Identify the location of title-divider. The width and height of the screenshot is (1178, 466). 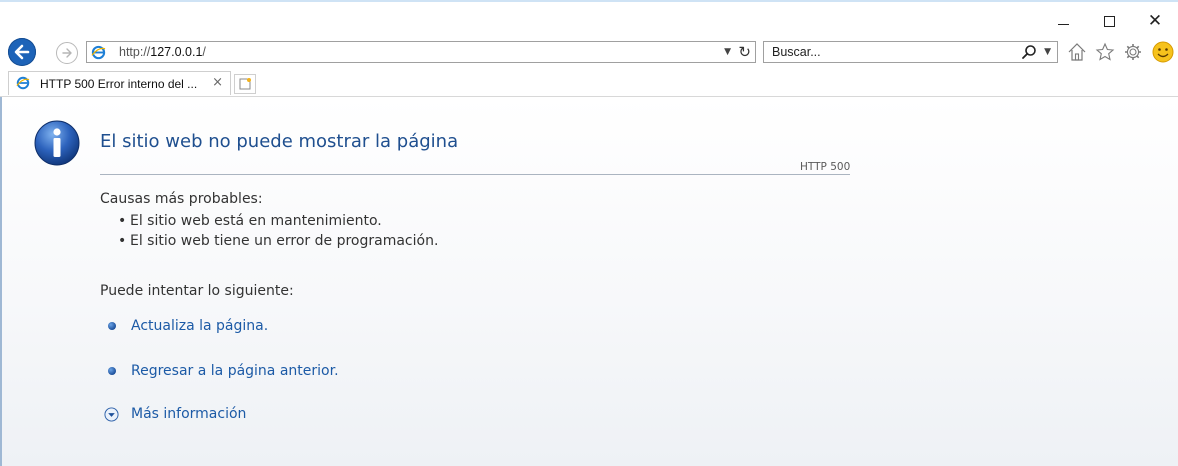
(475, 174).